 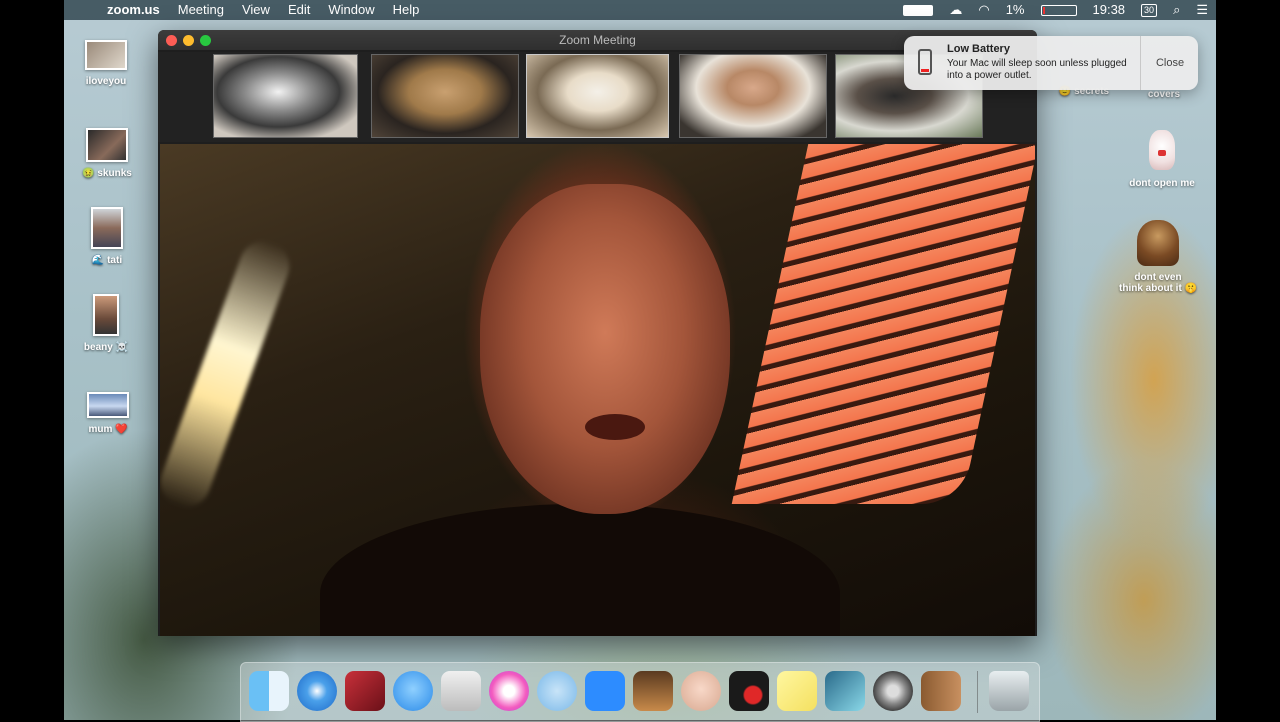 What do you see at coordinates (918, 10) in the screenshot?
I see `zoom-status-icon` at bounding box center [918, 10].